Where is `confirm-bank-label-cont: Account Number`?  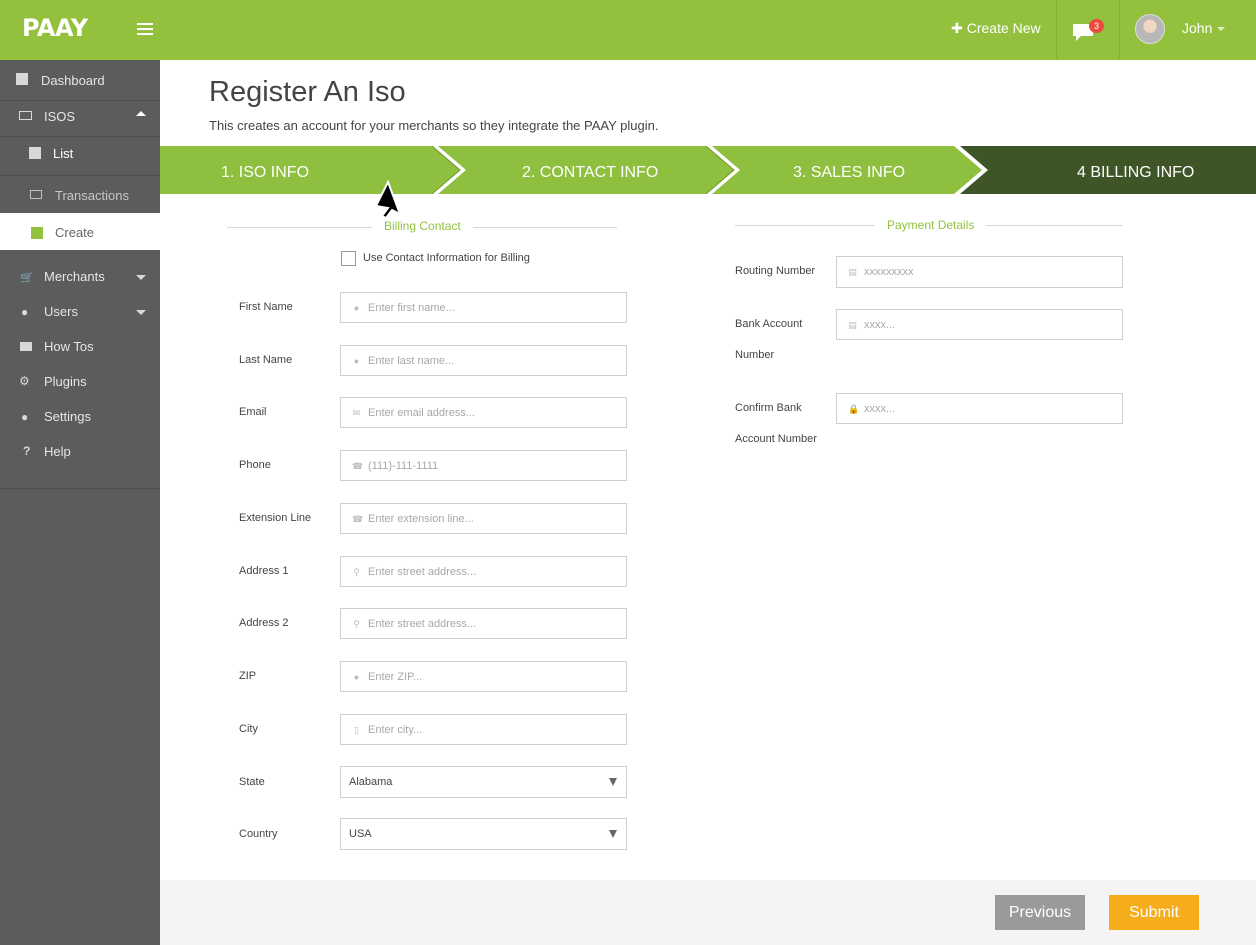 confirm-bank-label-cont: Account Number is located at coordinates (776, 439).